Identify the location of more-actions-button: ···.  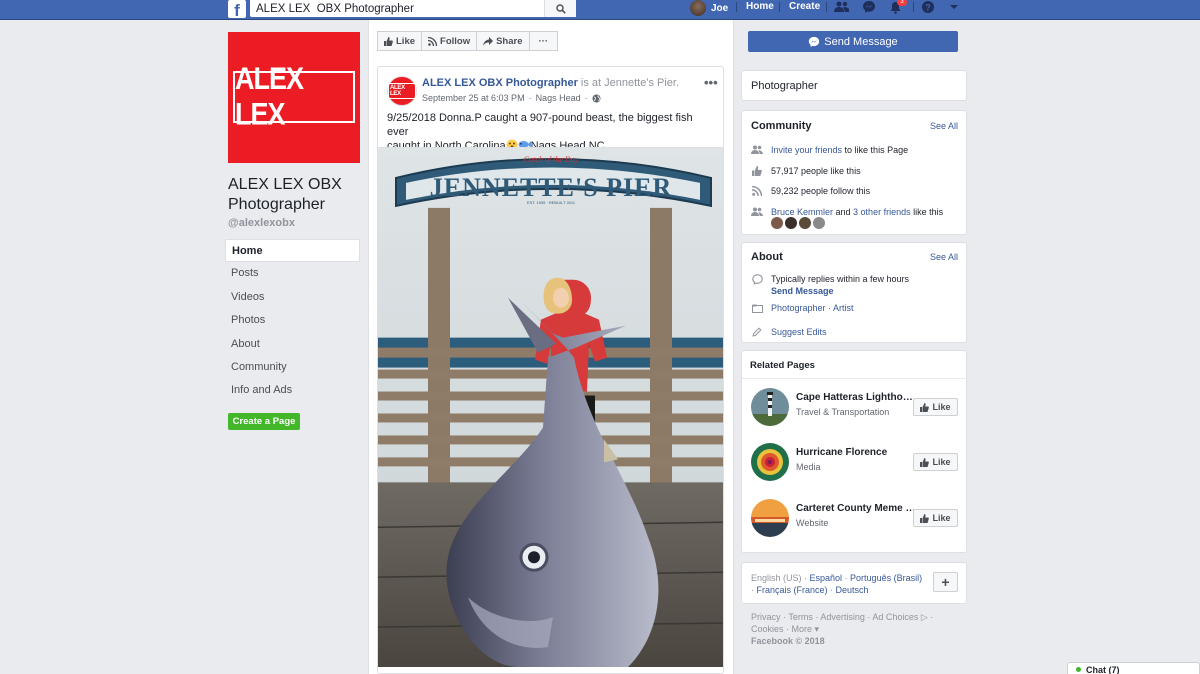
(543, 41).